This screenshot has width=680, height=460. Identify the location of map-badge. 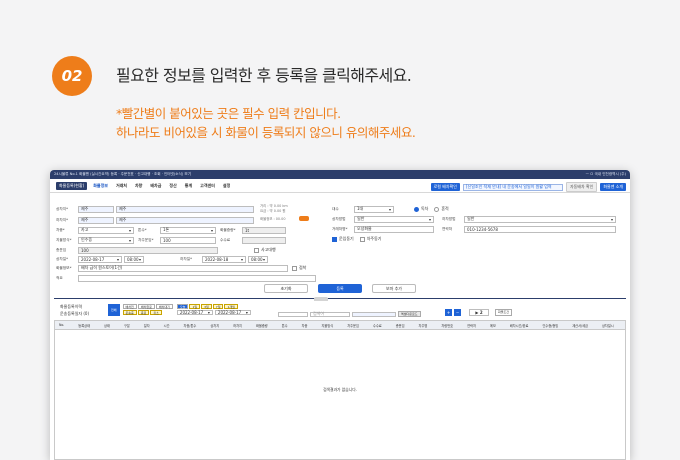
(304, 218).